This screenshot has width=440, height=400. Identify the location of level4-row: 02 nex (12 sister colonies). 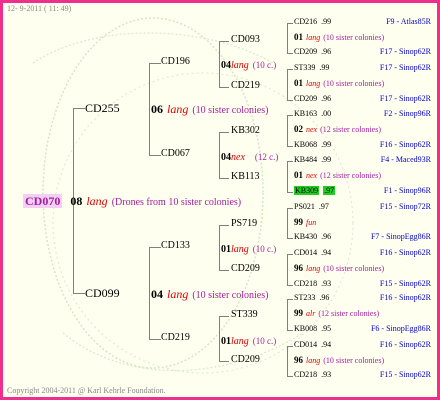
(337, 129).